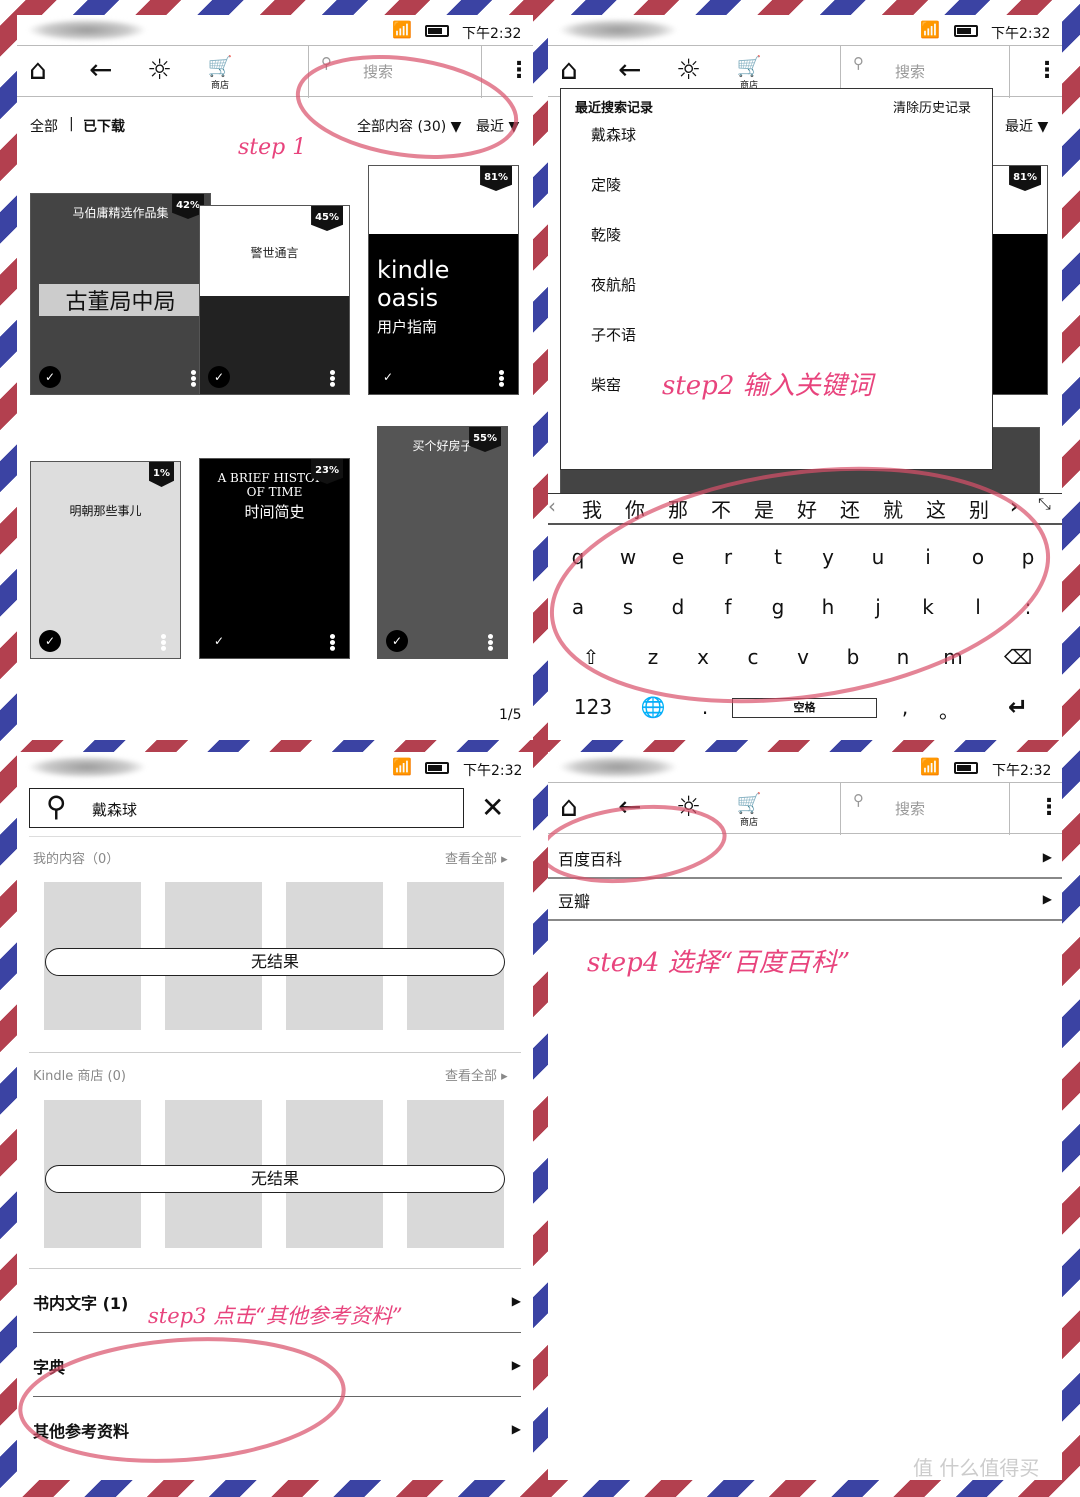 The image size is (1080, 1497). What do you see at coordinates (979, 508) in the screenshot?
I see `candidate-word: 别` at bounding box center [979, 508].